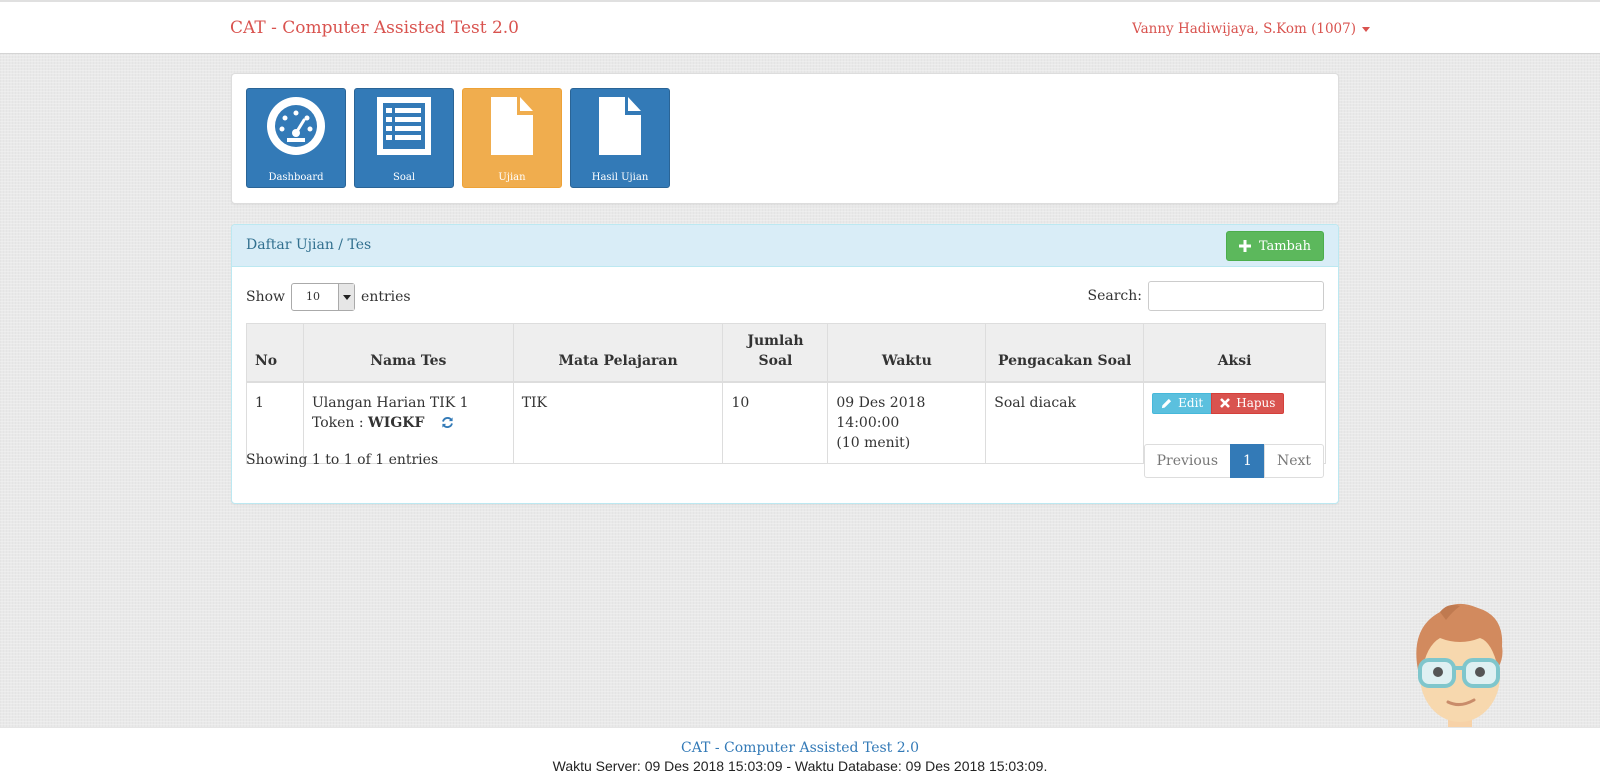 The height and width of the screenshot is (782, 1600). I want to click on refresh-token-icon, so click(447, 425).